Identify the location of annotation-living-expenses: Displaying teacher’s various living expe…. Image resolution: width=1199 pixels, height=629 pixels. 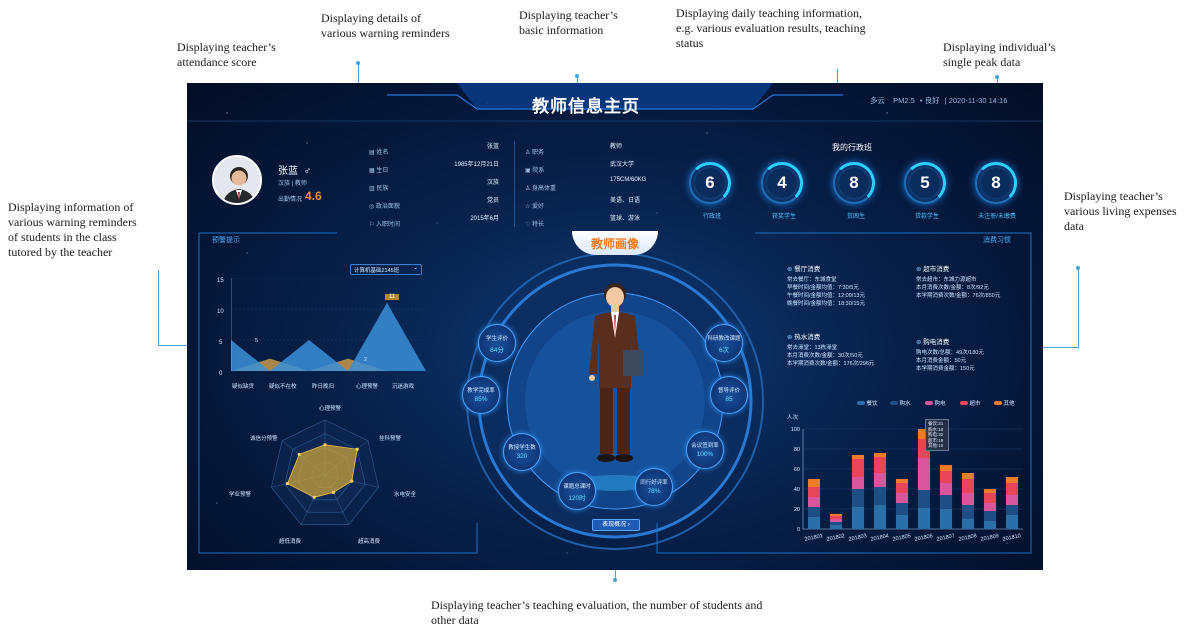
(1120, 211).